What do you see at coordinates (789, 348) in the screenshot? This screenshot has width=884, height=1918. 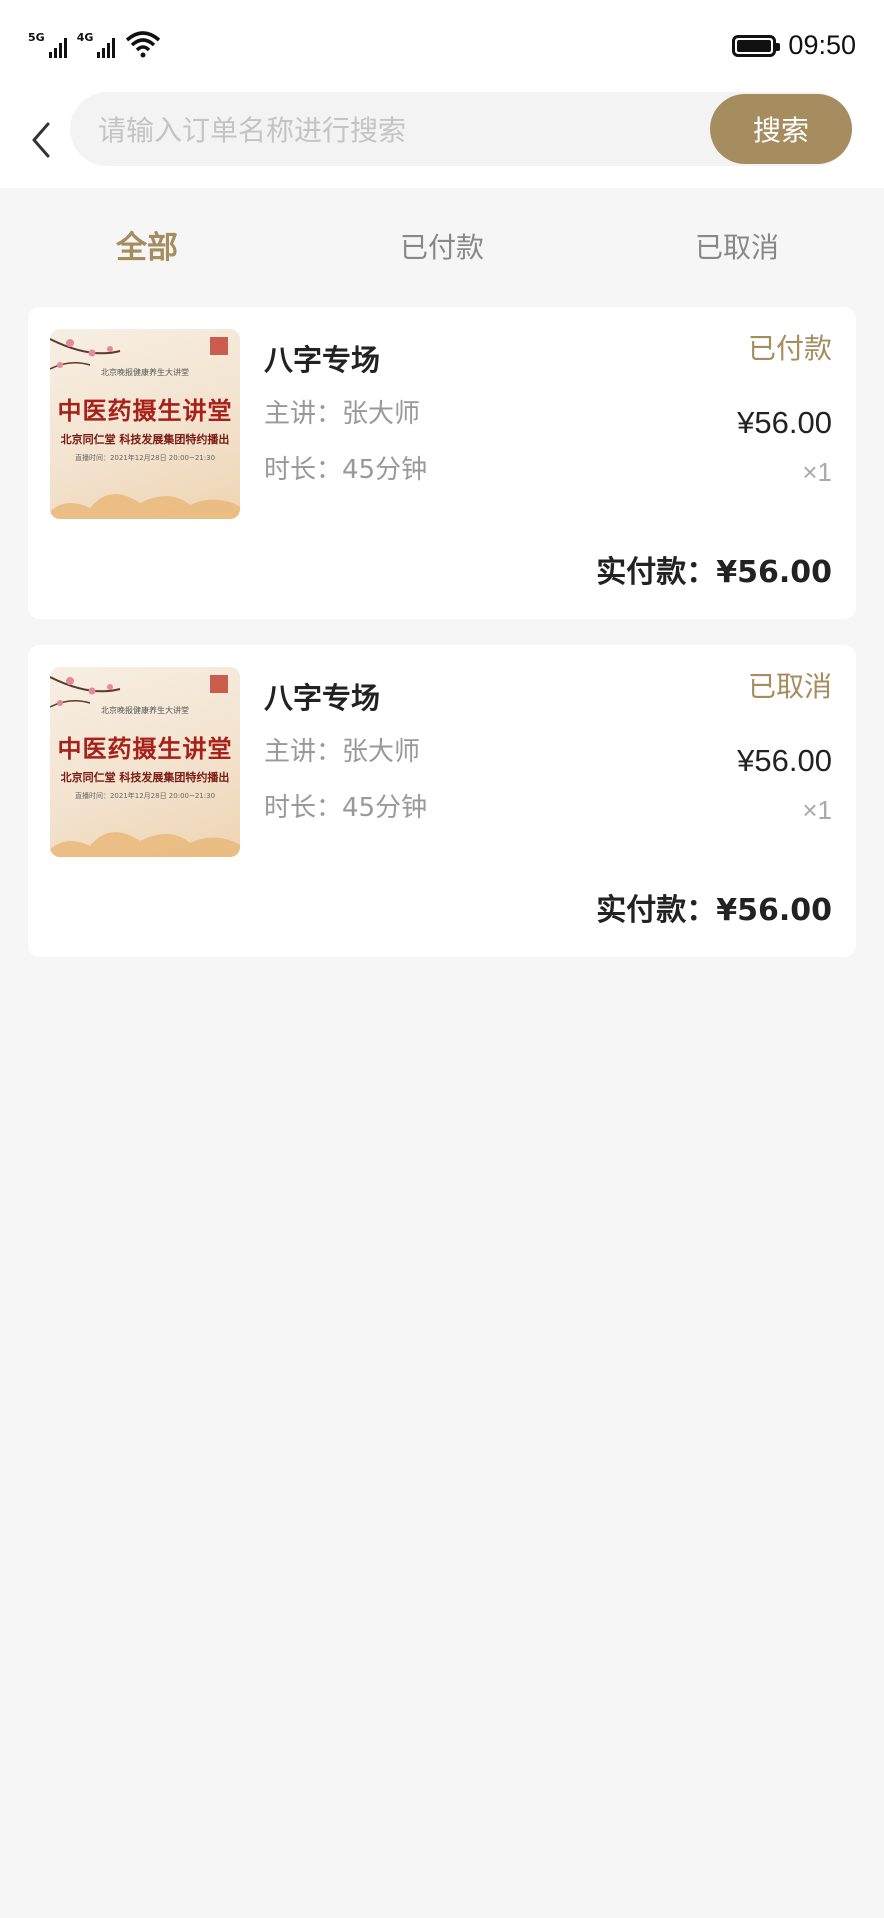 I see `order-status: 已付款` at bounding box center [789, 348].